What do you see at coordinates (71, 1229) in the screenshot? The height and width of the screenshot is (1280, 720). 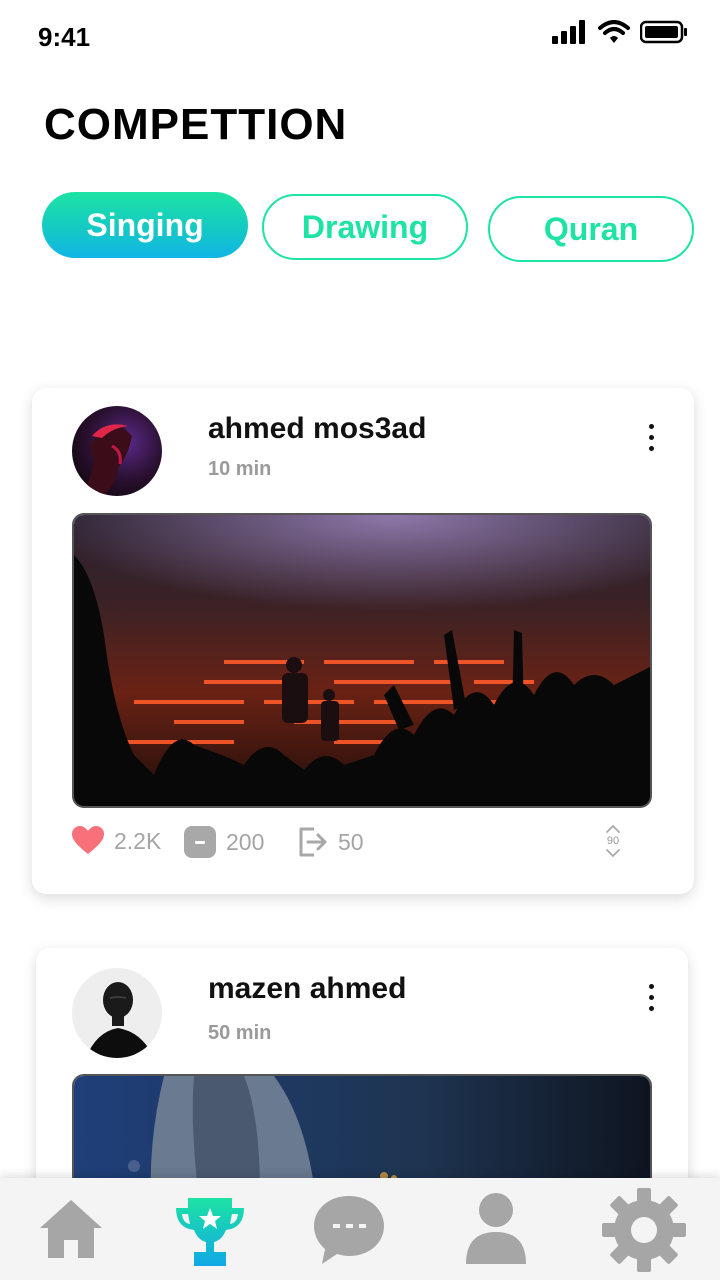 I see `home-icon` at bounding box center [71, 1229].